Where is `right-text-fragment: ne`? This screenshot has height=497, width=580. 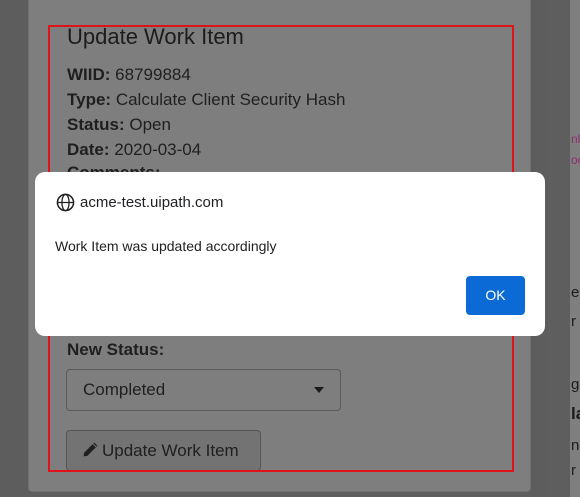
right-text-fragment: ne is located at coordinates (575, 445).